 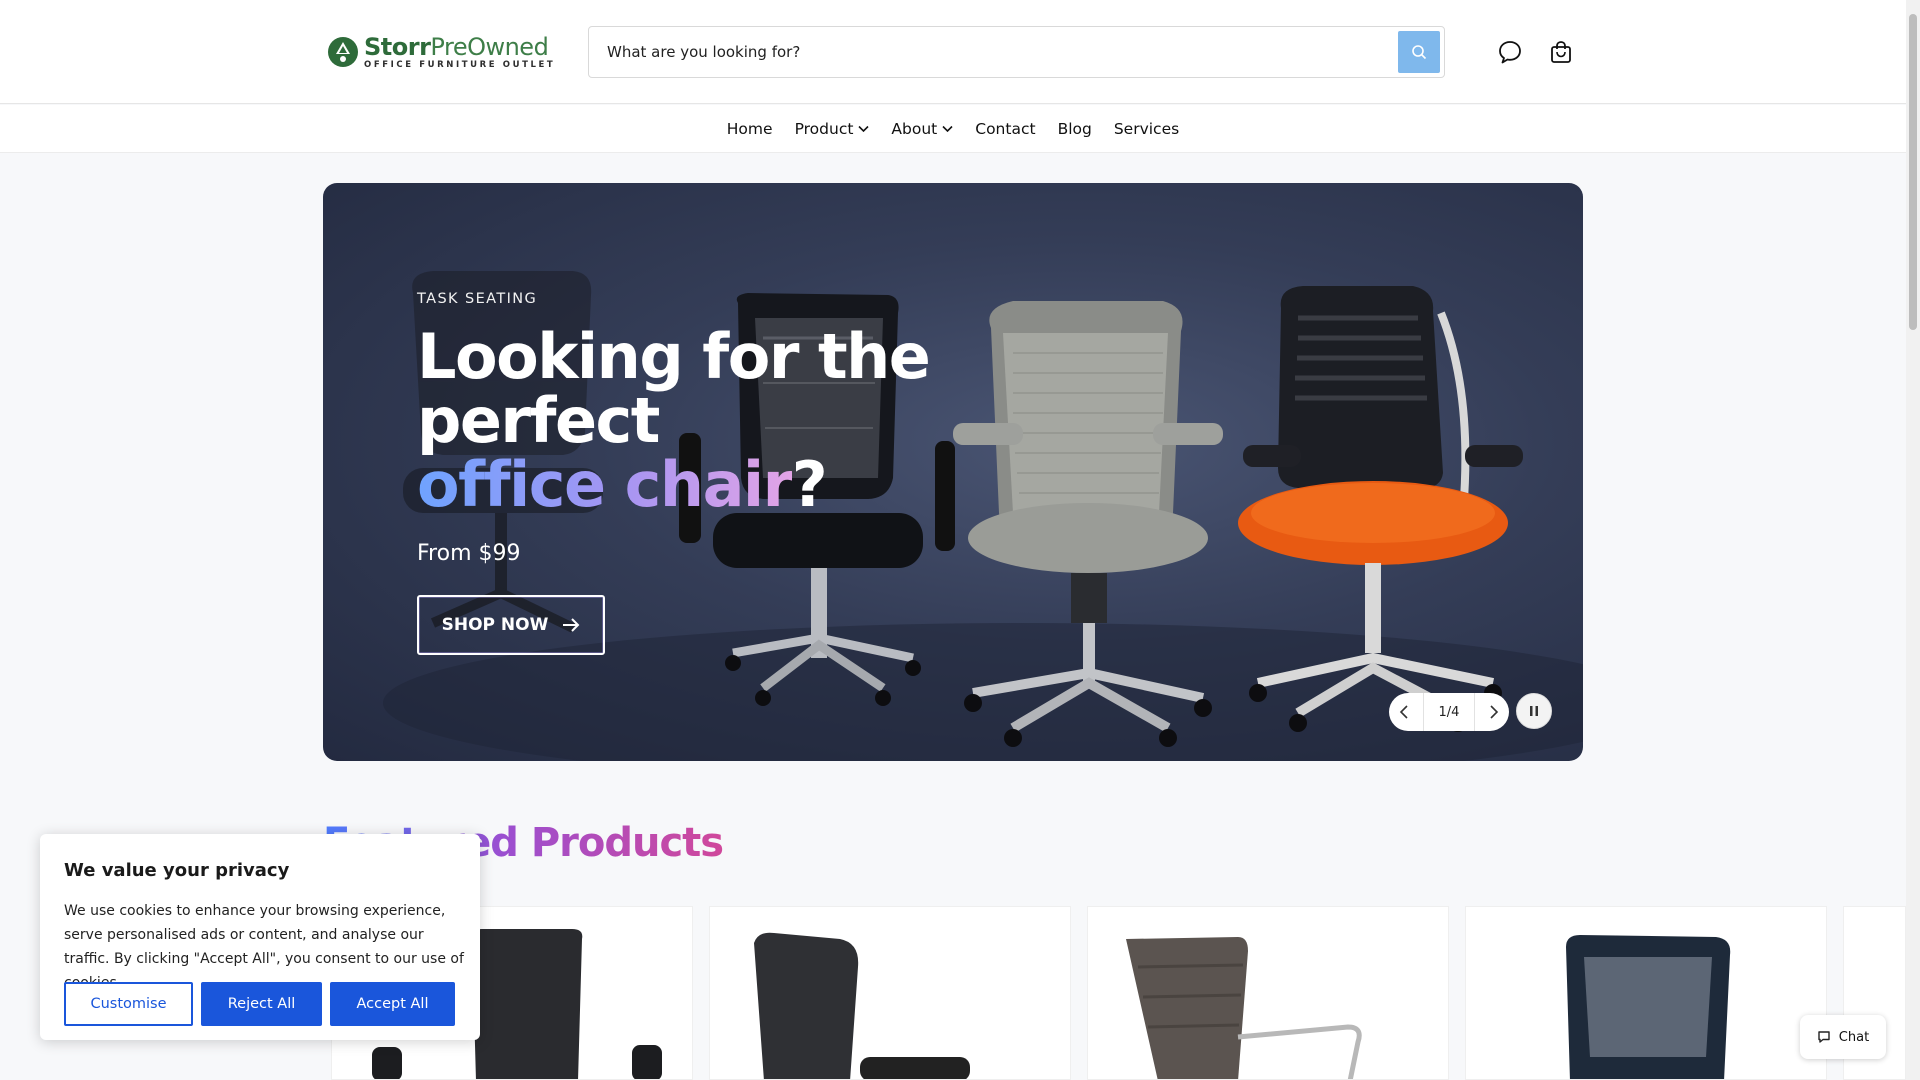 What do you see at coordinates (1404, 712) in the screenshot?
I see `chevron-left-icon` at bounding box center [1404, 712].